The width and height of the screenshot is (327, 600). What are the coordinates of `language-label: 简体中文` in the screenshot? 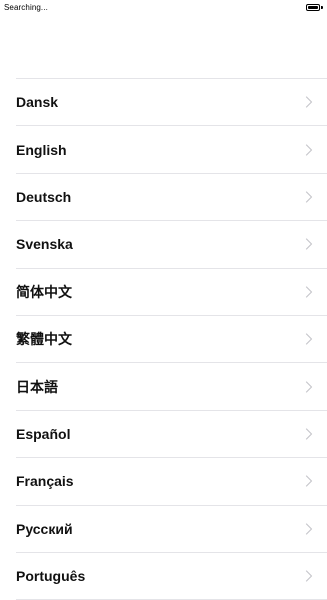 It's located at (44, 291).